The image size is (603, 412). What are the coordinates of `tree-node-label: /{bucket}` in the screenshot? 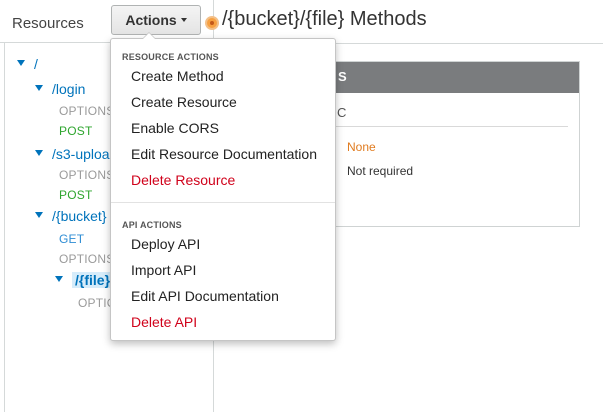 It's located at (79, 216).